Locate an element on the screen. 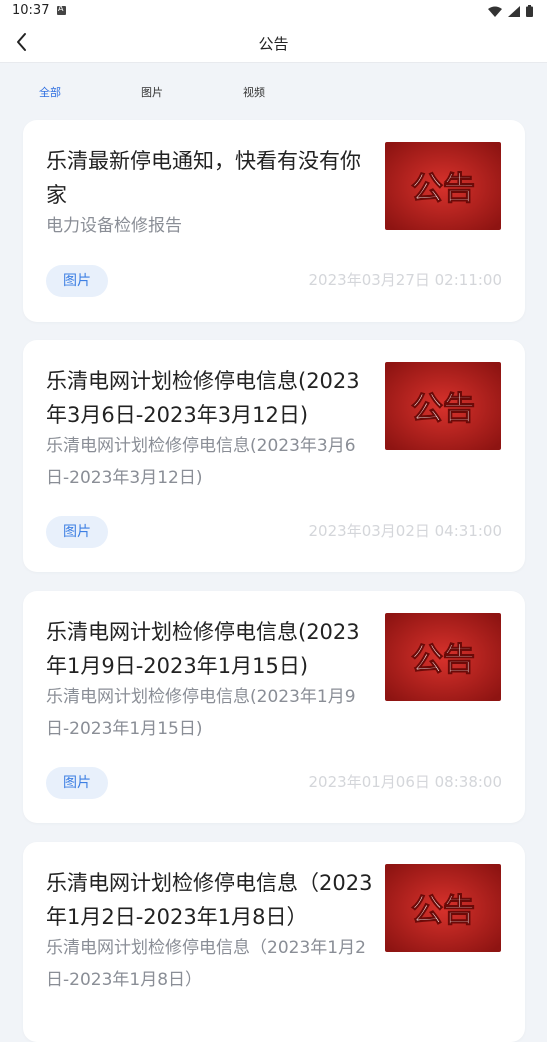 The image size is (547, 1042). tab-images: 图片 is located at coordinates (152, 92).